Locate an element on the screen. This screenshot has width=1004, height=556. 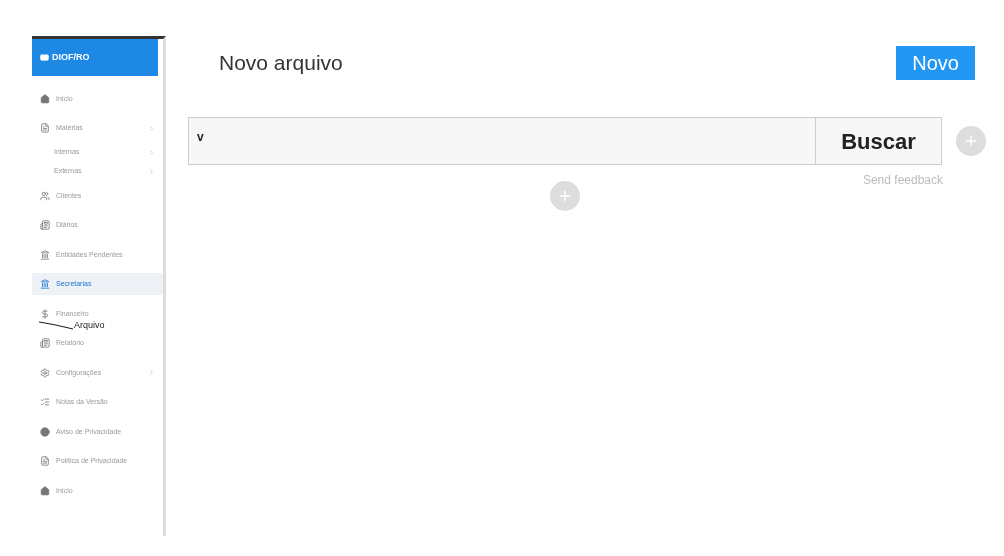
card-icon is located at coordinates (44, 57).